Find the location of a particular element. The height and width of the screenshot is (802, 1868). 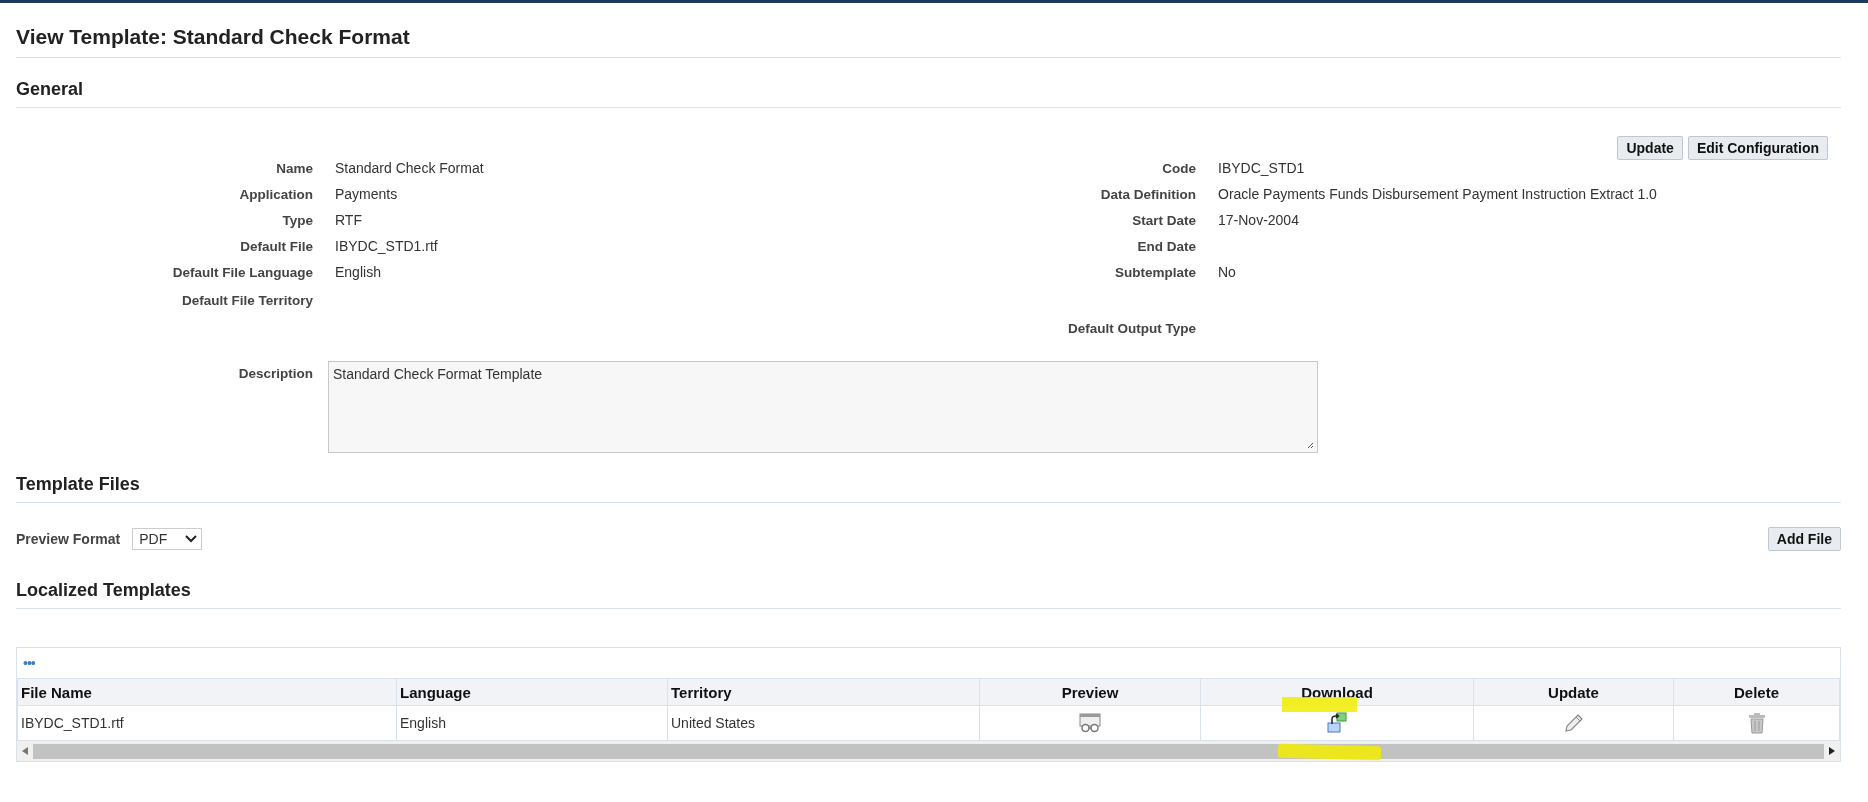

field-label: Description is located at coordinates (275, 373).